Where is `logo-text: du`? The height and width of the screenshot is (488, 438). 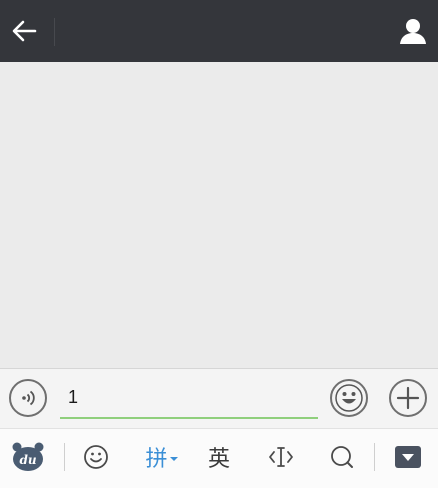
logo-text: du is located at coordinates (27, 460).